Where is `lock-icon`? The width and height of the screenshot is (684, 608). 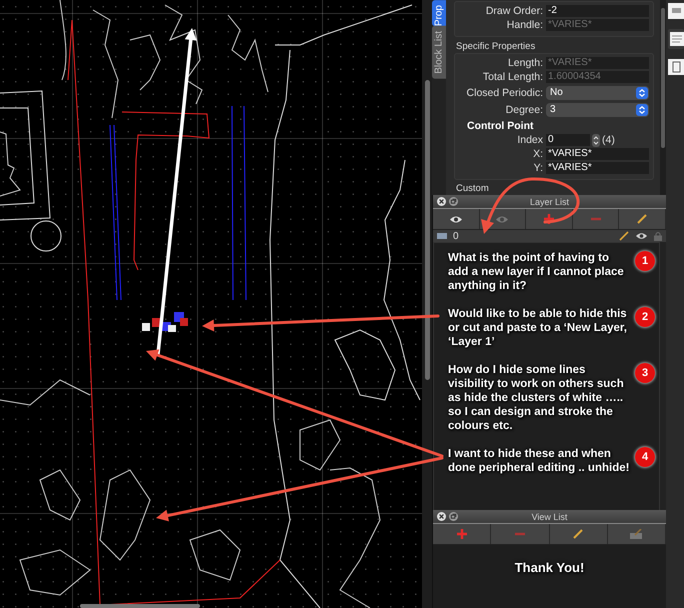 lock-icon is located at coordinates (658, 236).